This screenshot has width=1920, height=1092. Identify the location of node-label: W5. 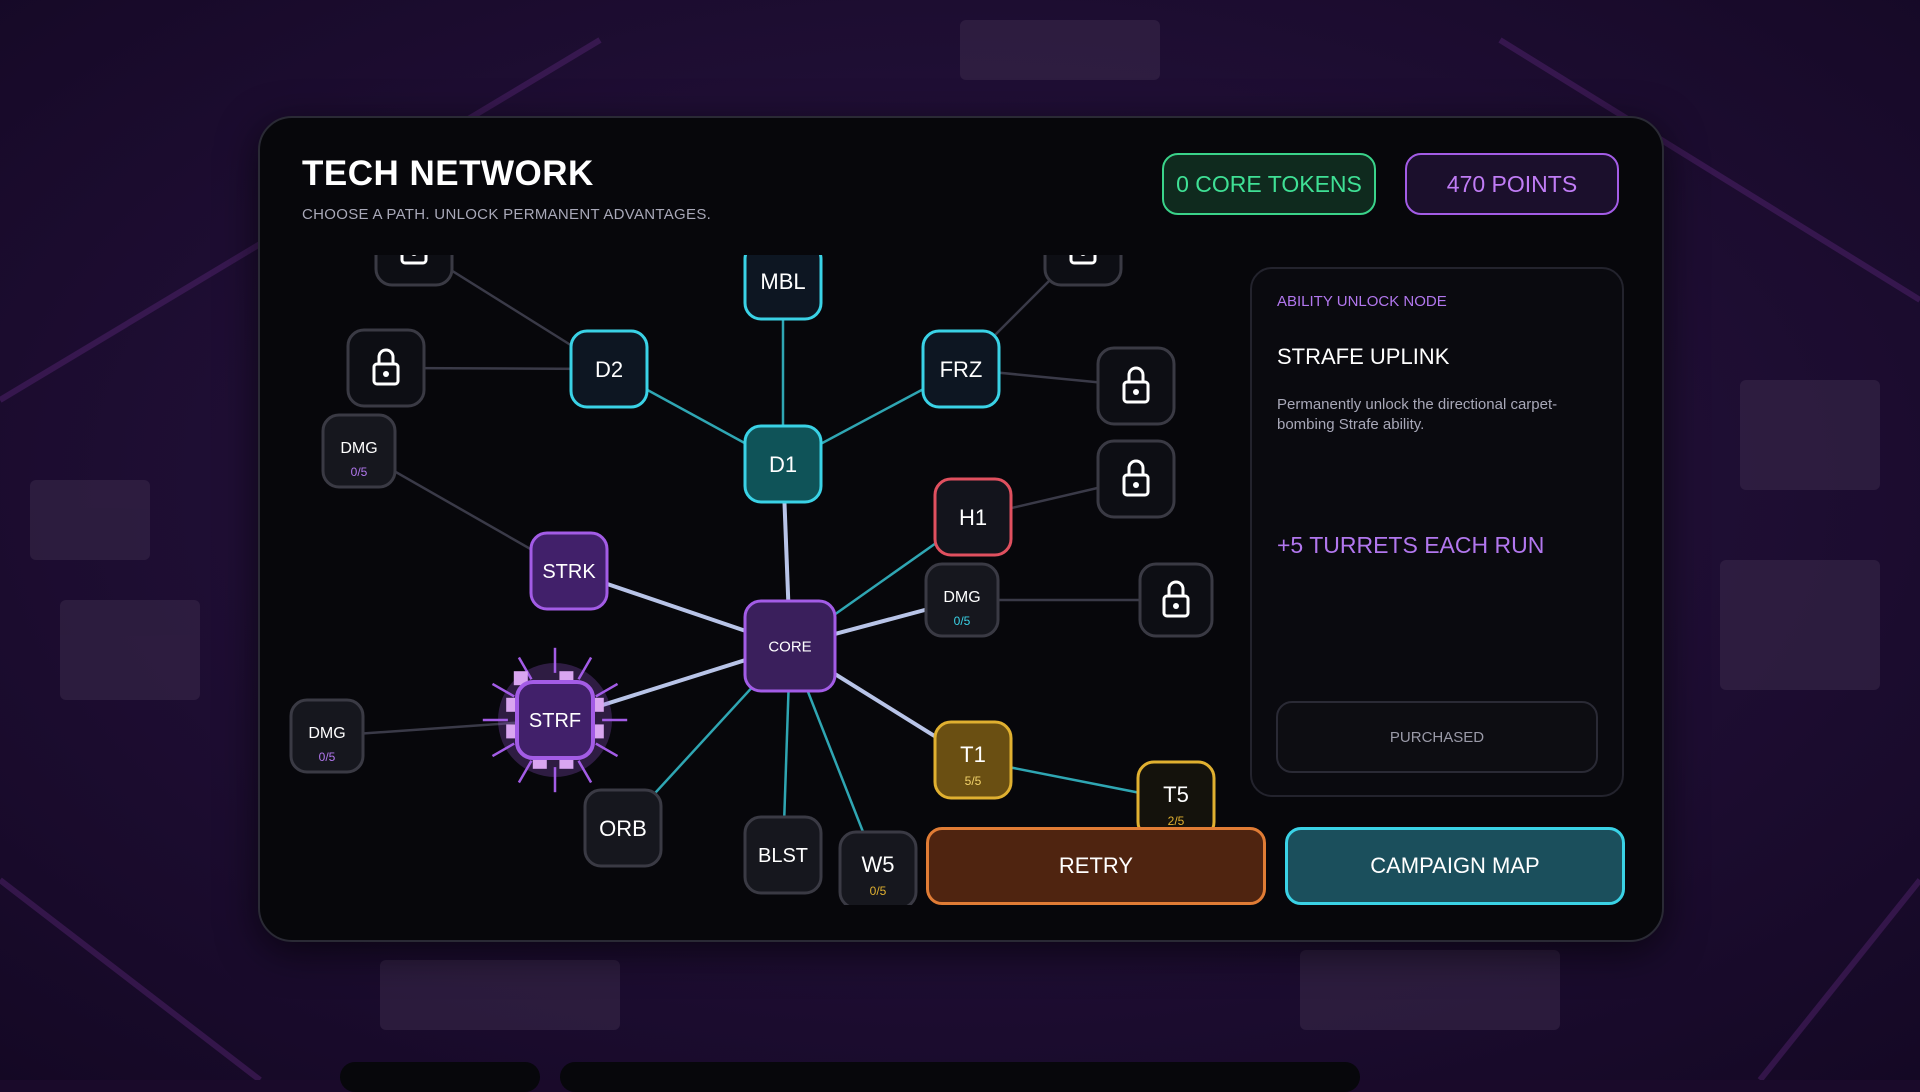
(878, 864).